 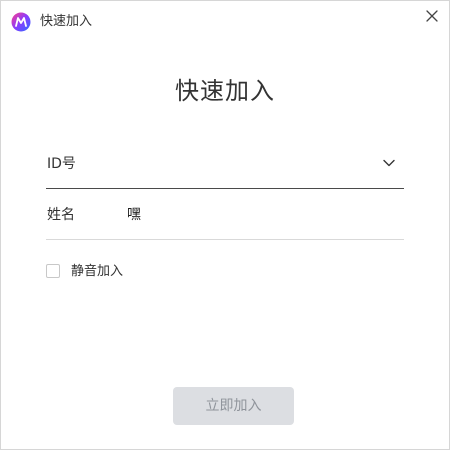 I want to click on close-icon, so click(x=432, y=16).